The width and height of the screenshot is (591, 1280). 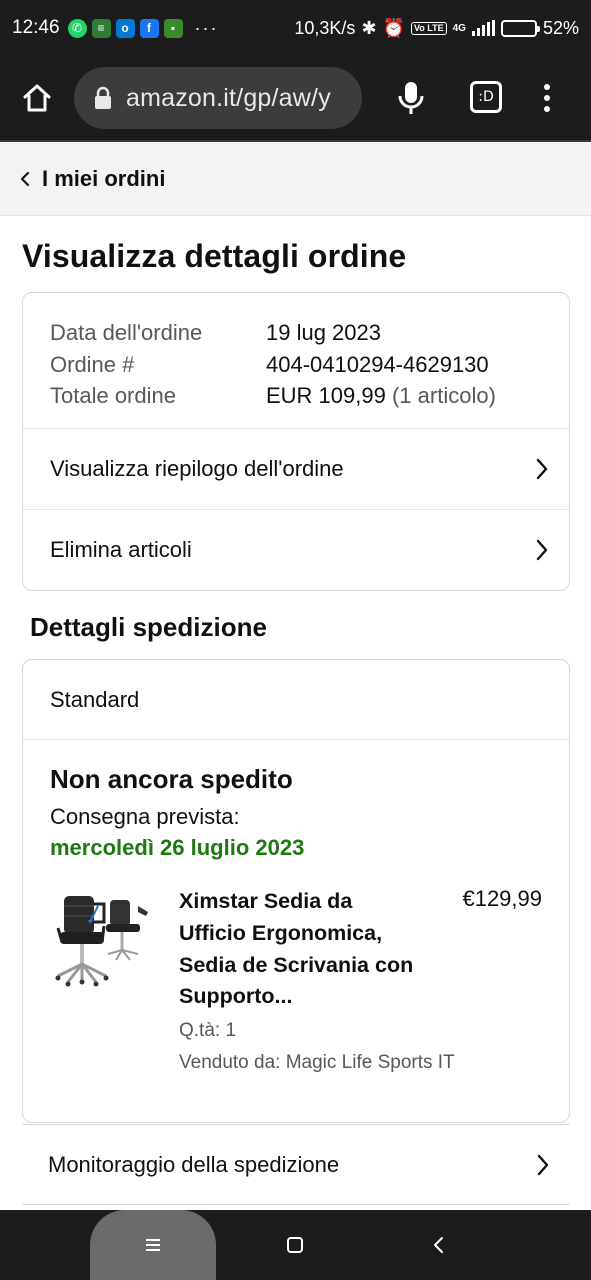 I want to click on view-order-summary-label: Visualizza riepilogo dell'ordine, so click(x=197, y=468).